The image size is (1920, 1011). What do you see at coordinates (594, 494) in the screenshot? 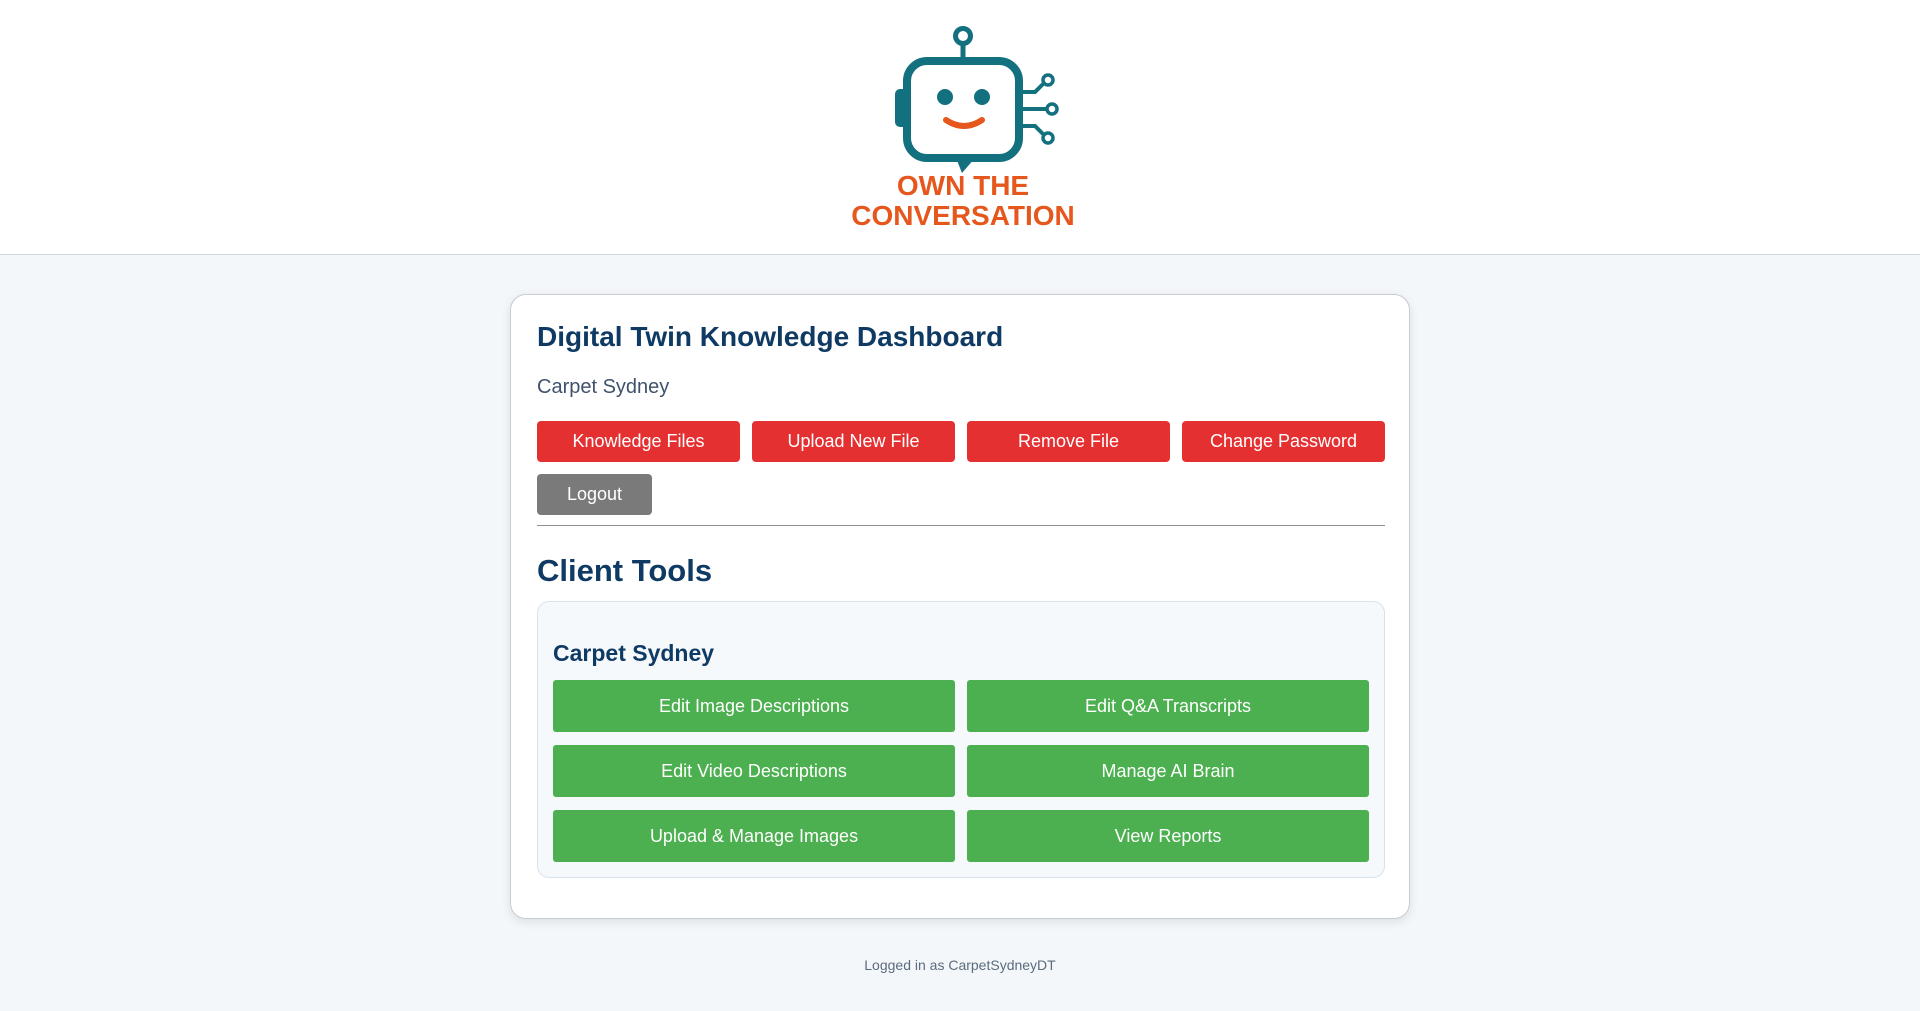
I see `logout-button: Logout` at bounding box center [594, 494].